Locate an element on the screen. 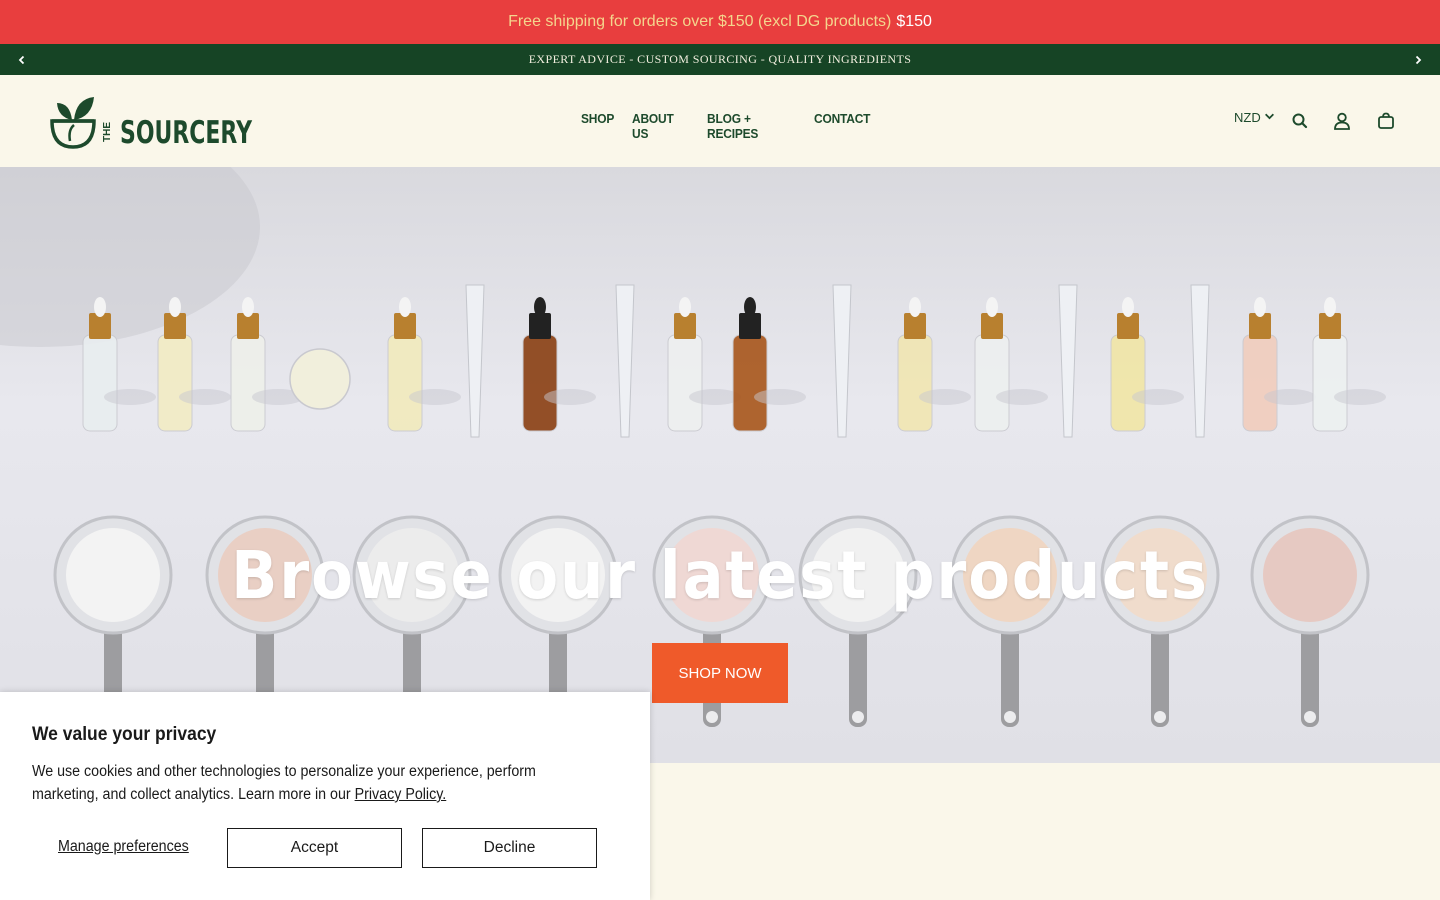 This screenshot has height=900, width=1440. hero-title: Browse our latest products is located at coordinates (720, 575).